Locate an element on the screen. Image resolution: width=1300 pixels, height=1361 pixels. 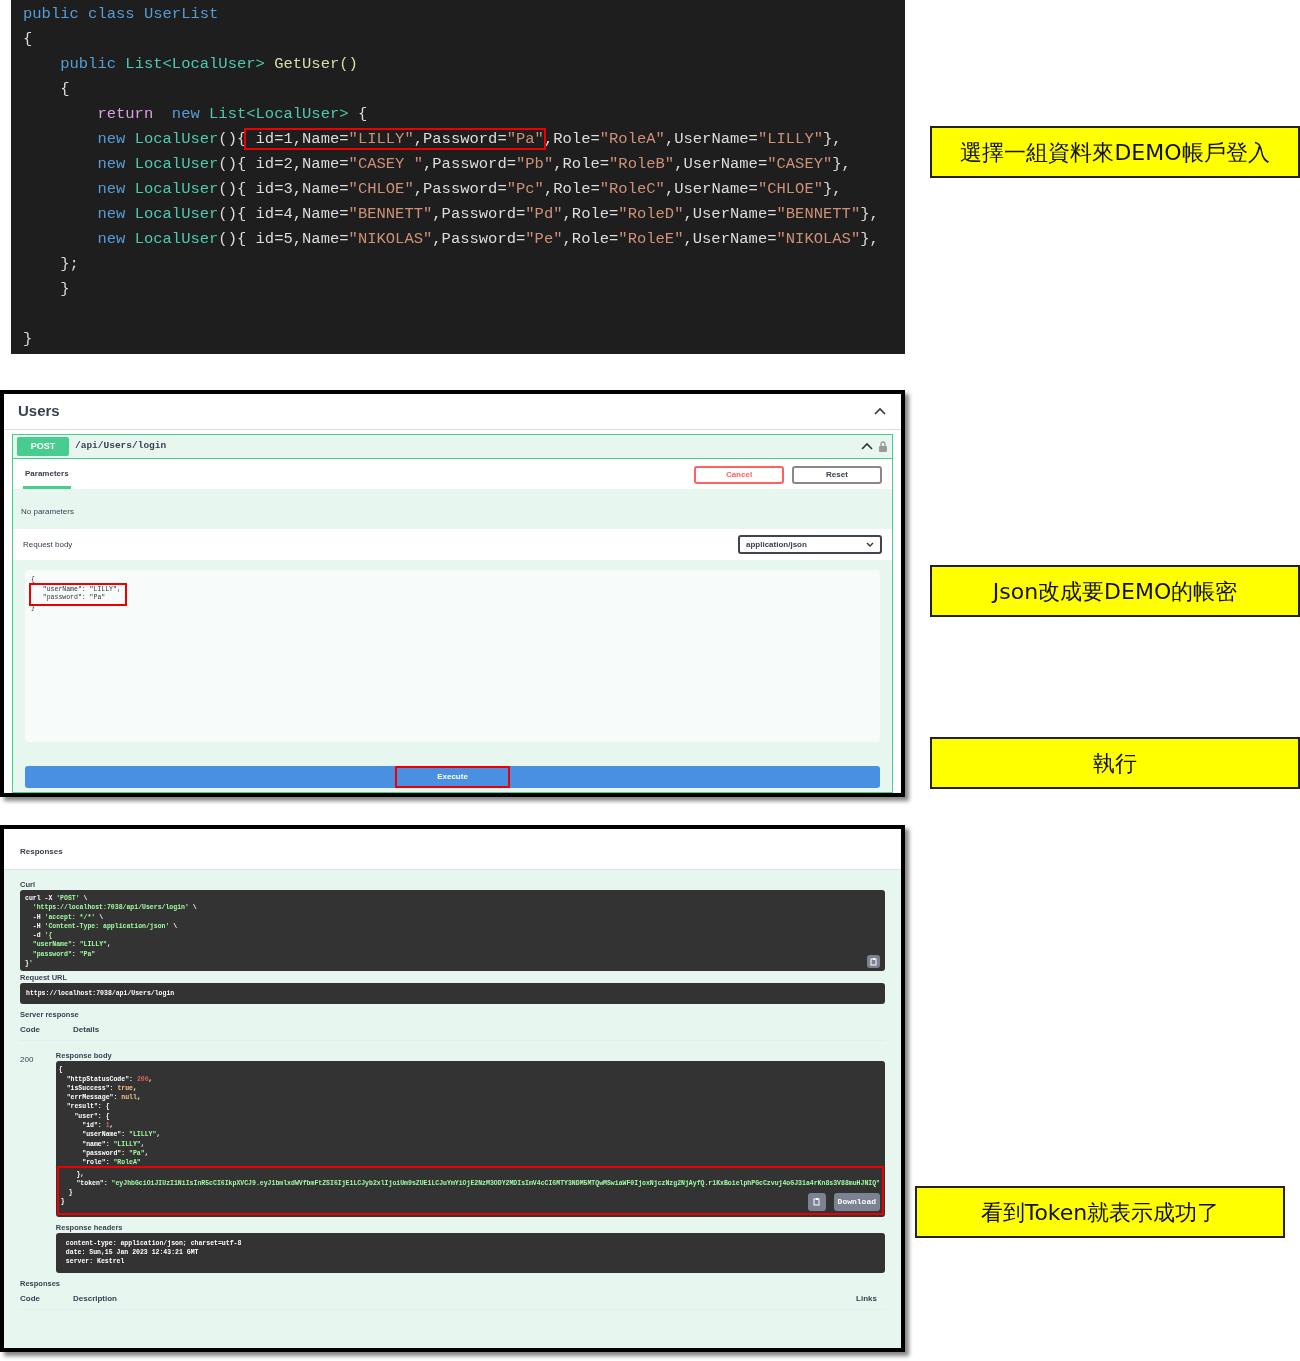
reset-button: Reset is located at coordinates (837, 474).